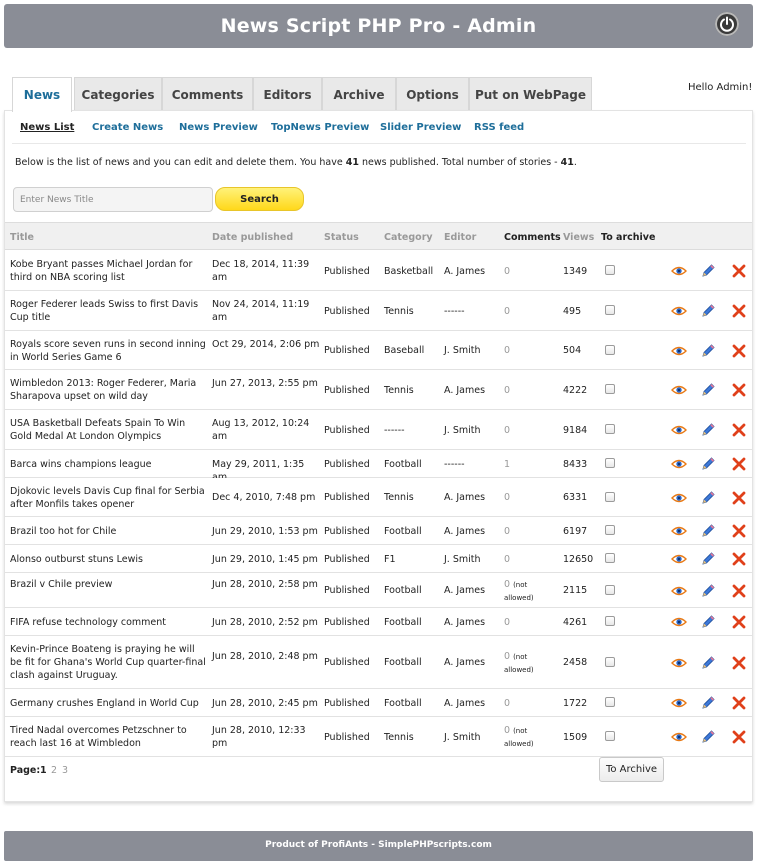 The width and height of the screenshot is (760, 863). Describe the element at coordinates (499, 127) in the screenshot. I see `subnav-rss-feed: RSS feed` at that location.